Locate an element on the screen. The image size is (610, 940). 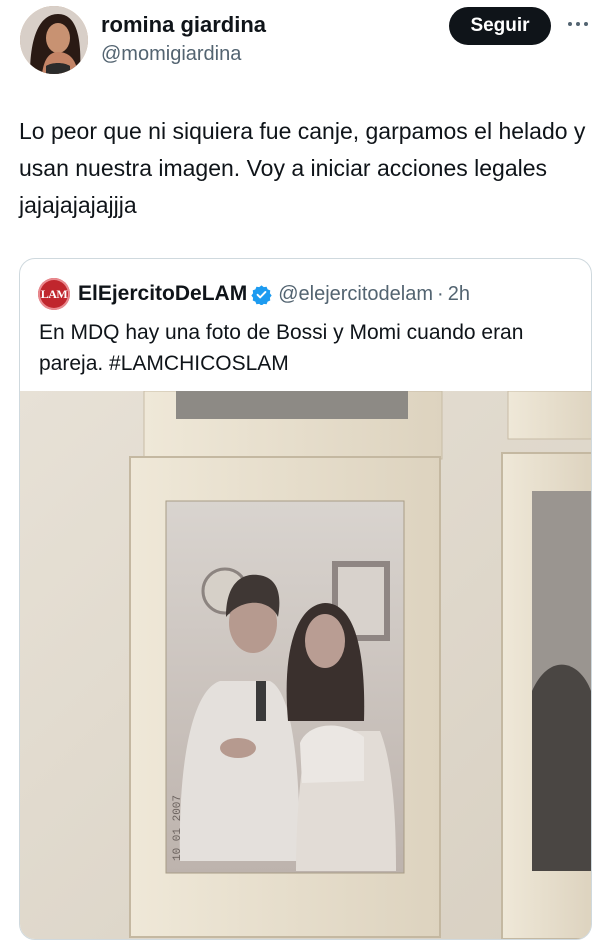
photo-date-stamp: 10 01 2007 is located at coordinates (178, 828).